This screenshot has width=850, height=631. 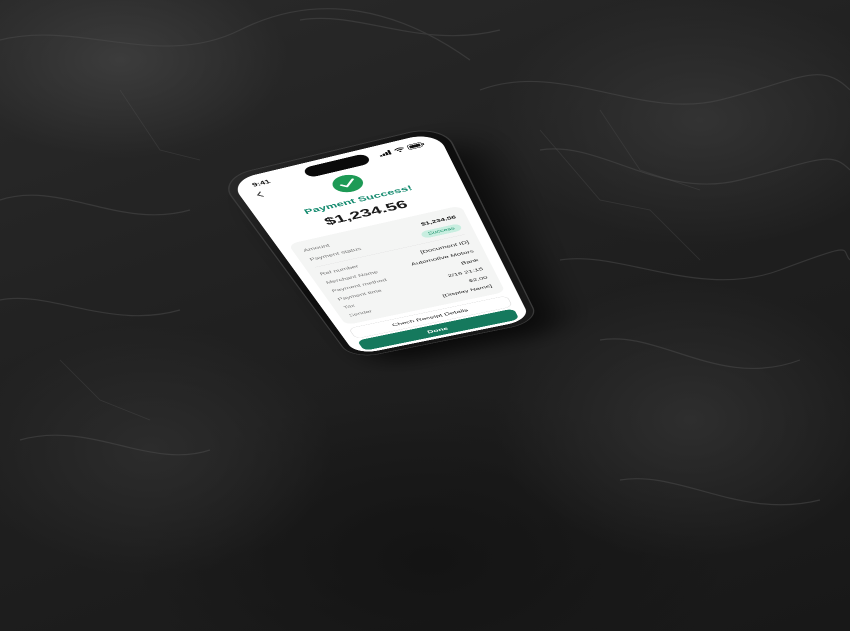 I want to click on signal-icon, so click(x=385, y=153).